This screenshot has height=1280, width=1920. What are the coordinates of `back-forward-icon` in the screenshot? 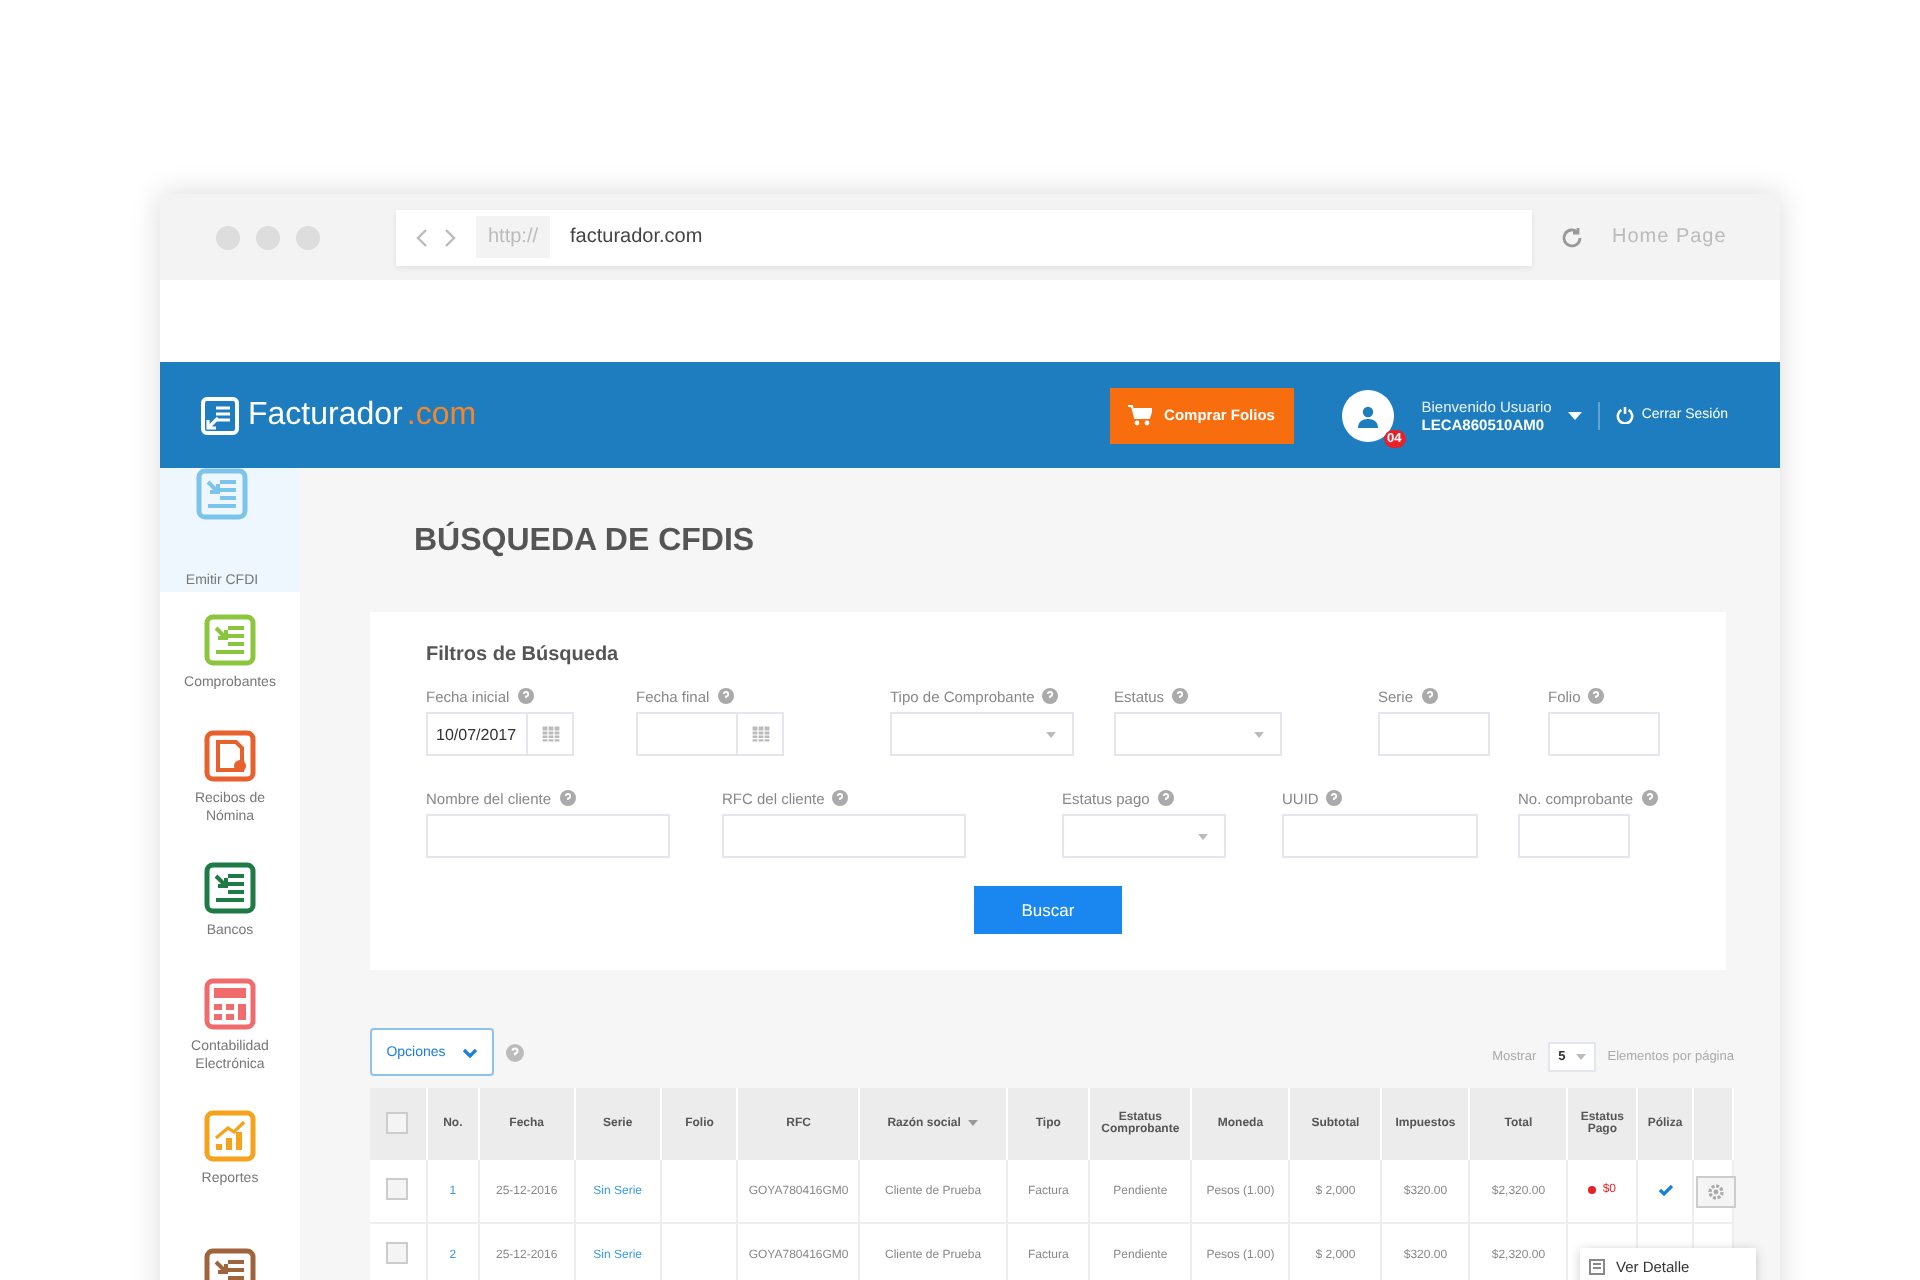 It's located at (436, 237).